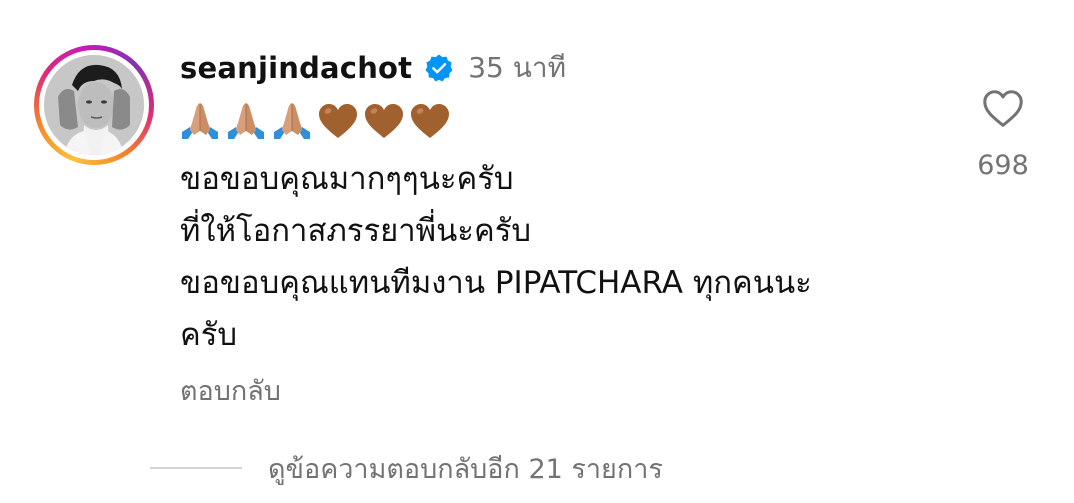 This screenshot has height=503, width=1074. What do you see at coordinates (1003, 165) in the screenshot?
I see `like-count: 698` at bounding box center [1003, 165].